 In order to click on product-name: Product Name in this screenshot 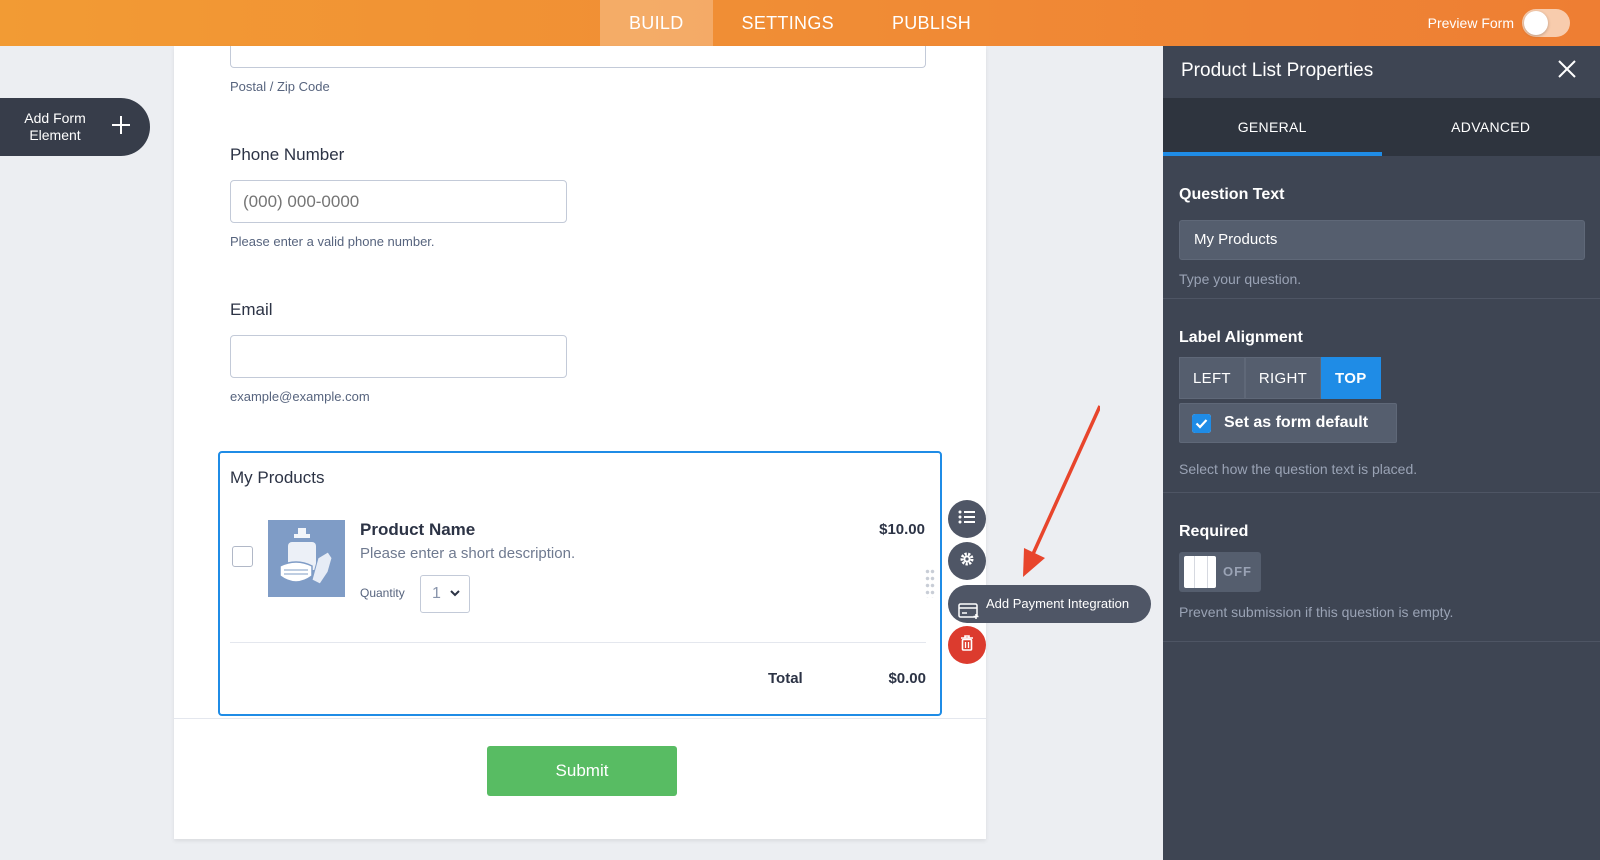, I will do `click(418, 529)`.